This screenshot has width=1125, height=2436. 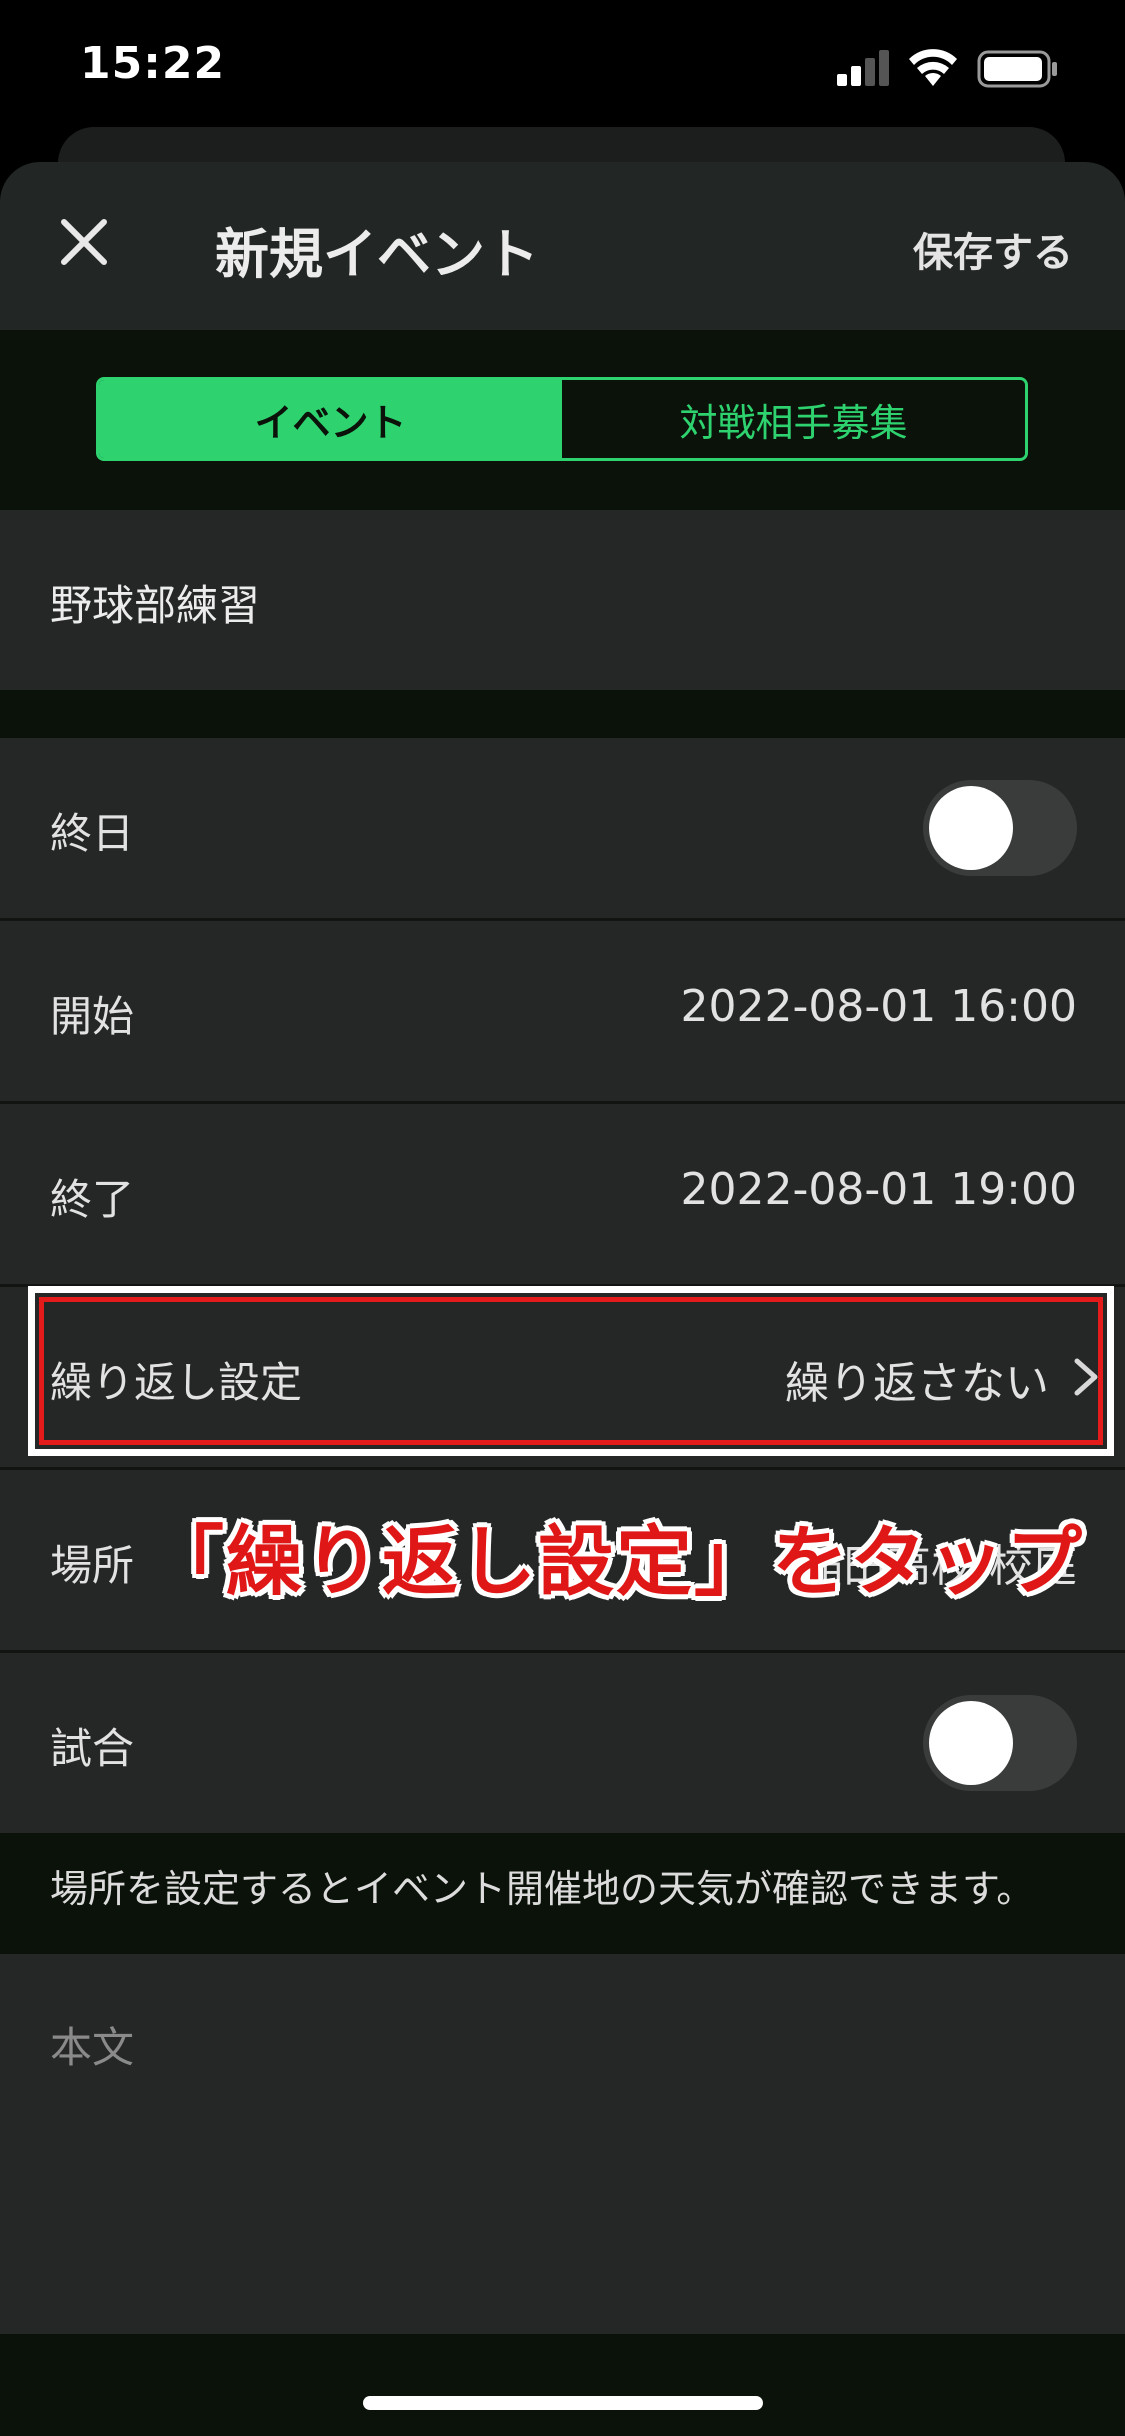 What do you see at coordinates (92, 1565) in the screenshot?
I see `place-label: 場所` at bounding box center [92, 1565].